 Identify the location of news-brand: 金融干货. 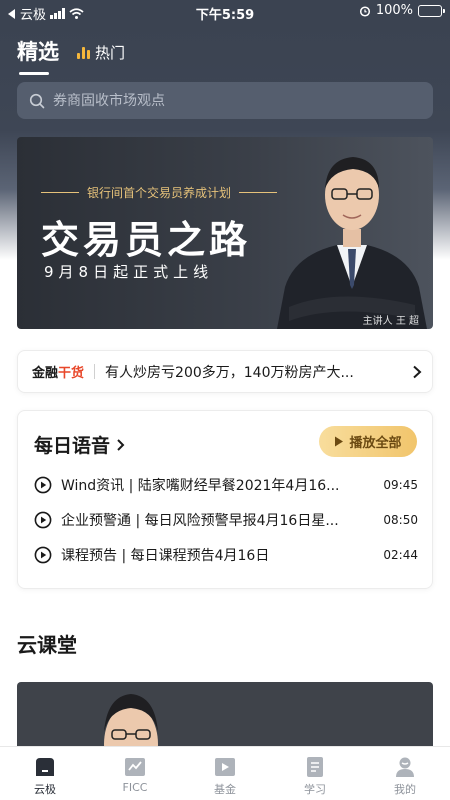
(58, 371).